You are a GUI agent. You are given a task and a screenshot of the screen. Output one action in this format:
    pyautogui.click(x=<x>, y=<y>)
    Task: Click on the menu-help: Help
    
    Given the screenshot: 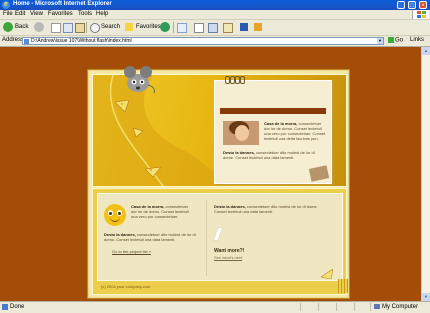 What is the action you would take?
    pyautogui.click(x=102, y=14)
    